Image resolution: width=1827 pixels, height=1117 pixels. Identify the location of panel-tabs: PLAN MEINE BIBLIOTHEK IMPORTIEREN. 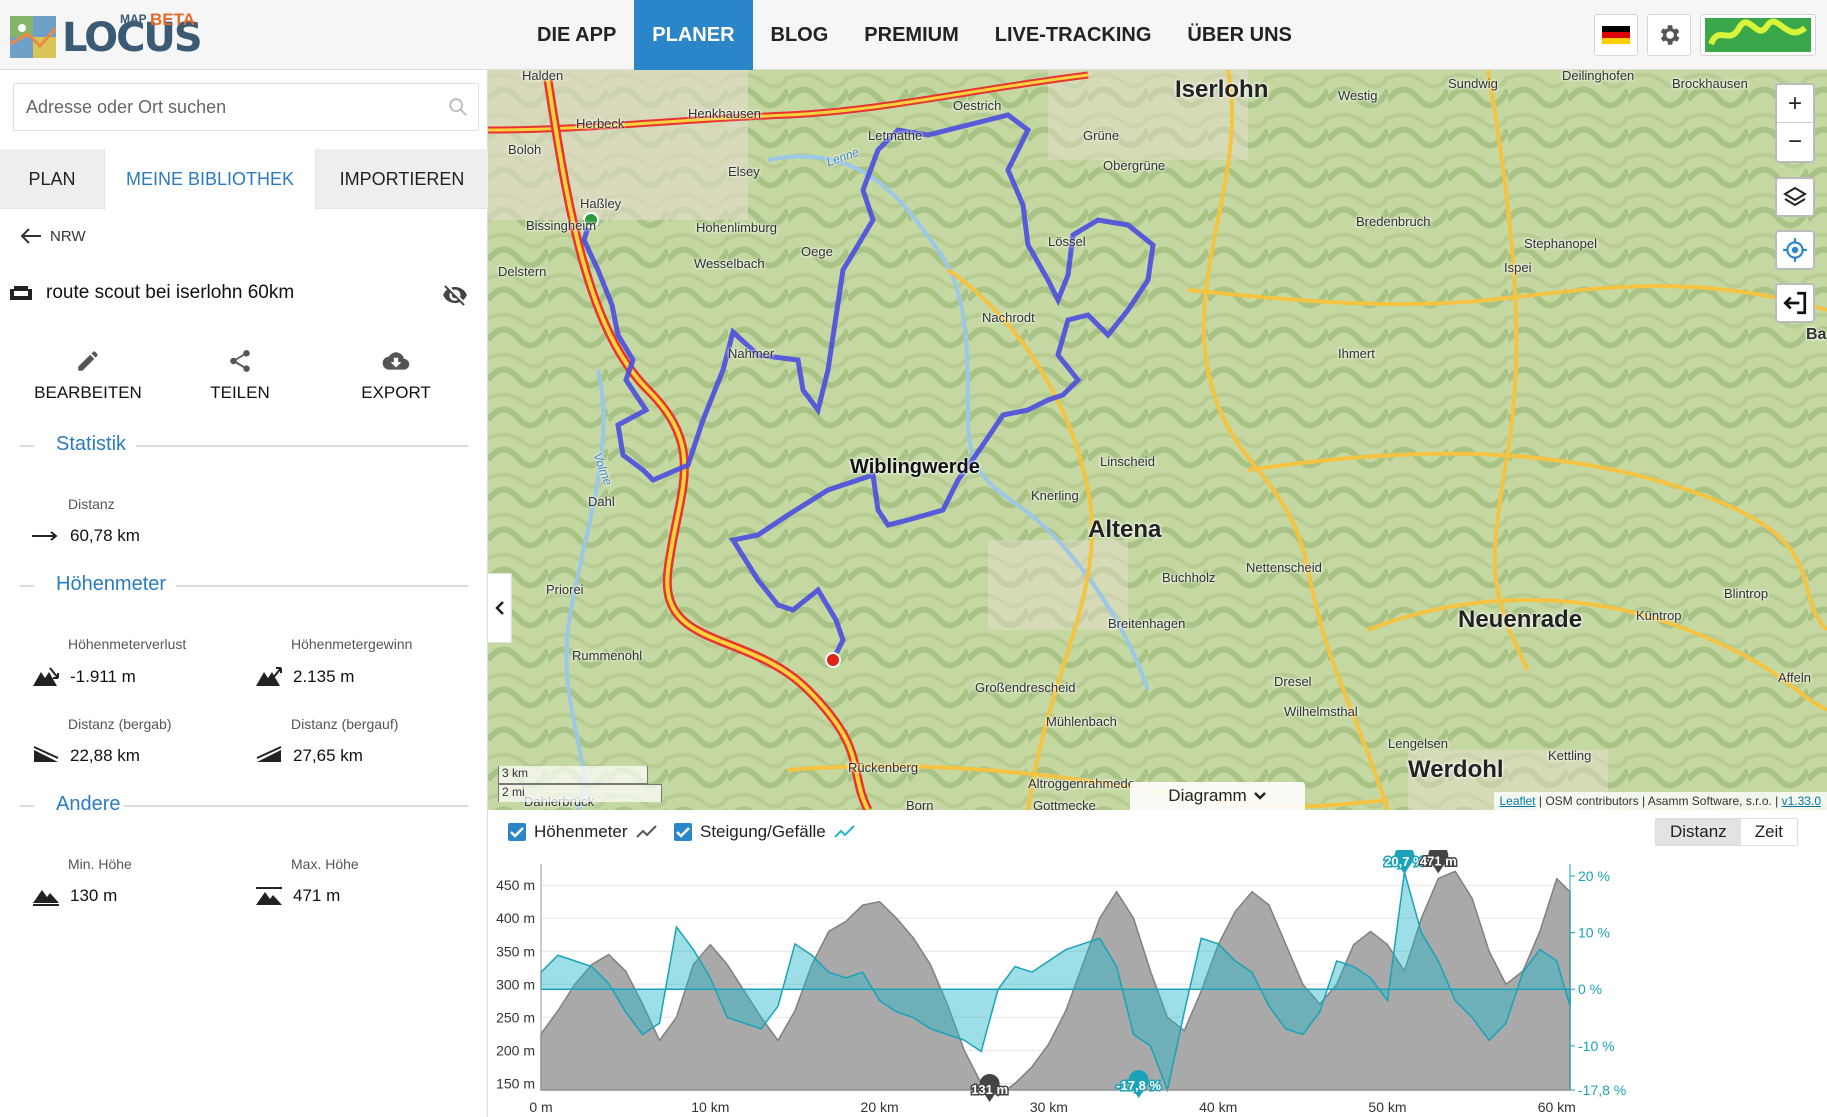
(244, 179).